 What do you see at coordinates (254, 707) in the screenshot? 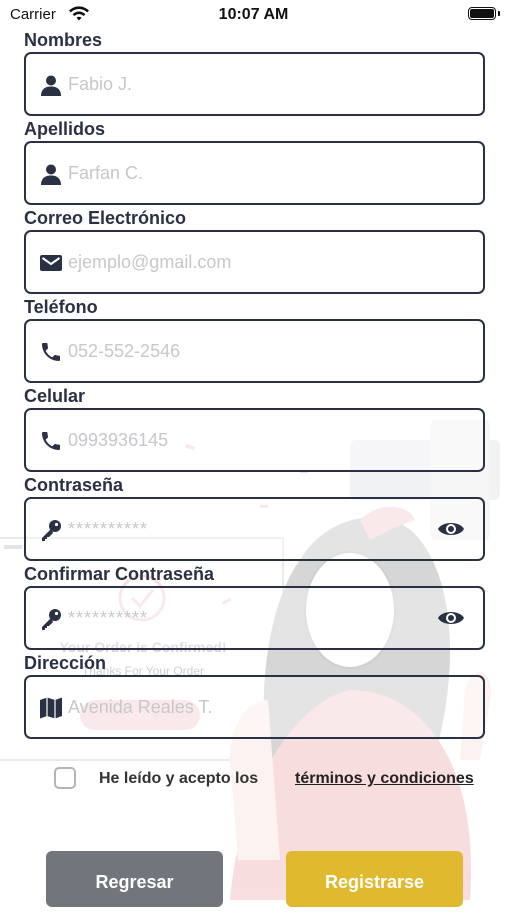
I see `direccion-field: Avenida Reales T.` at bounding box center [254, 707].